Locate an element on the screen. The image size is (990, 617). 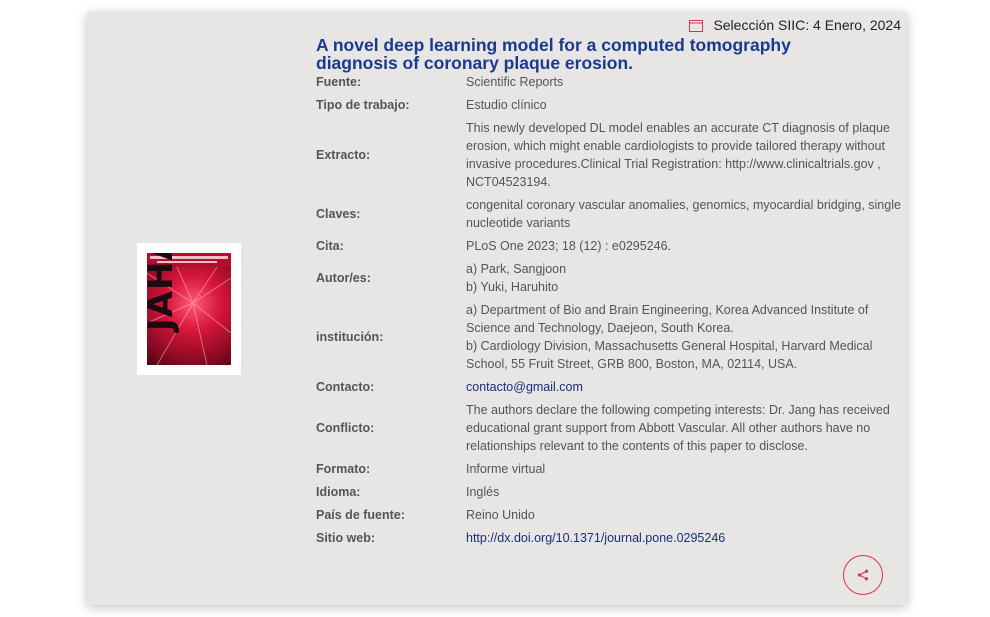
contact-email-link: contacto@gmail.com is located at coordinates (524, 387).